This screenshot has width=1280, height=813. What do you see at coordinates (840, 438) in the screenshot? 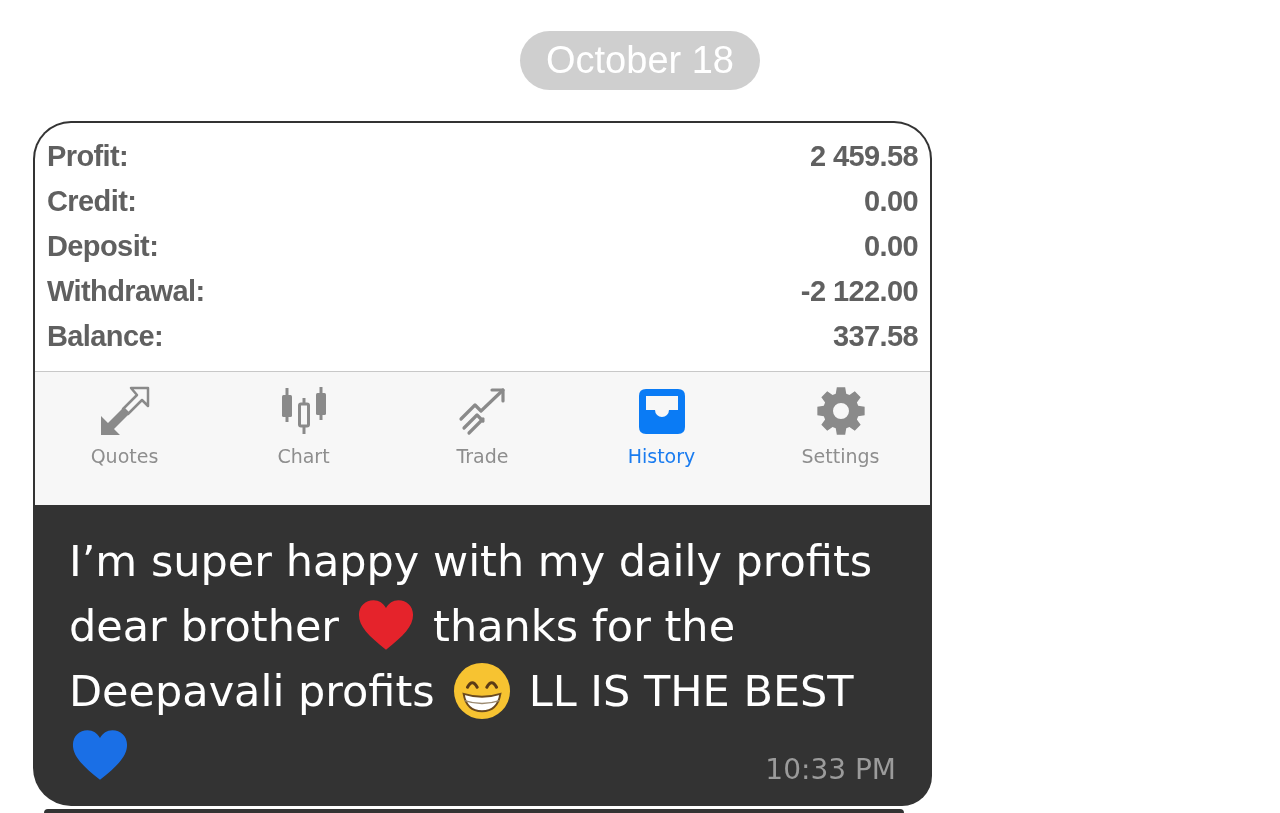
I see `tab-button: Settings` at bounding box center [840, 438].